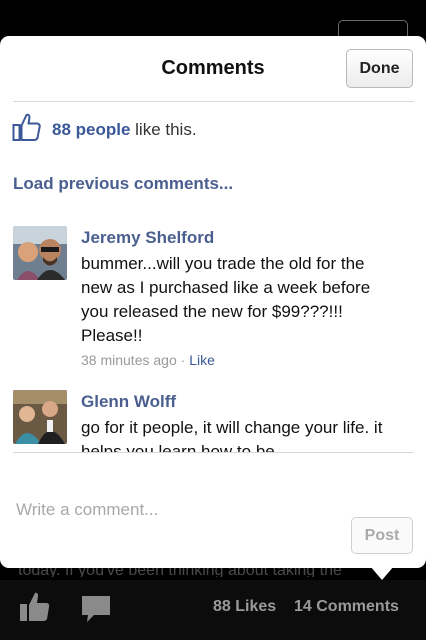 Image resolution: width=426 pixels, height=640 pixels. I want to click on comment-bubble-icon, so click(96, 609).